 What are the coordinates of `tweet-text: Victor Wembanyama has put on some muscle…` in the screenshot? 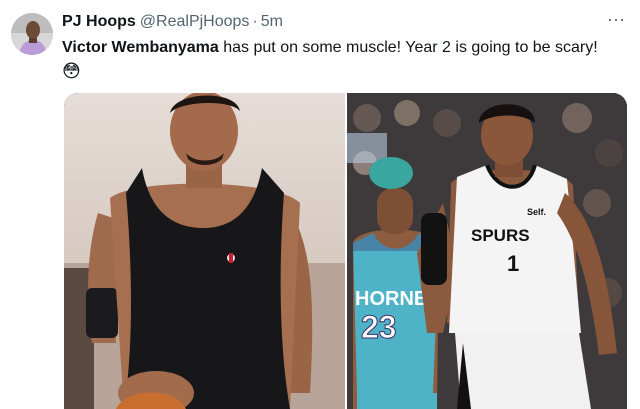 It's located at (347, 60).